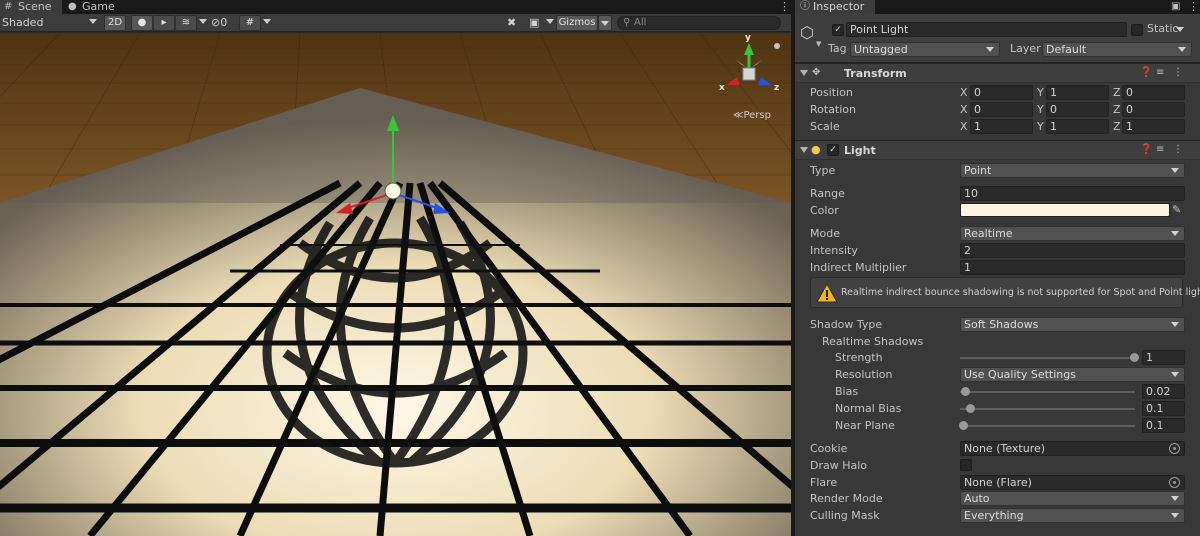  What do you see at coordinates (1072, 482) in the screenshot?
I see `flare-field: None (Flare)` at bounding box center [1072, 482].